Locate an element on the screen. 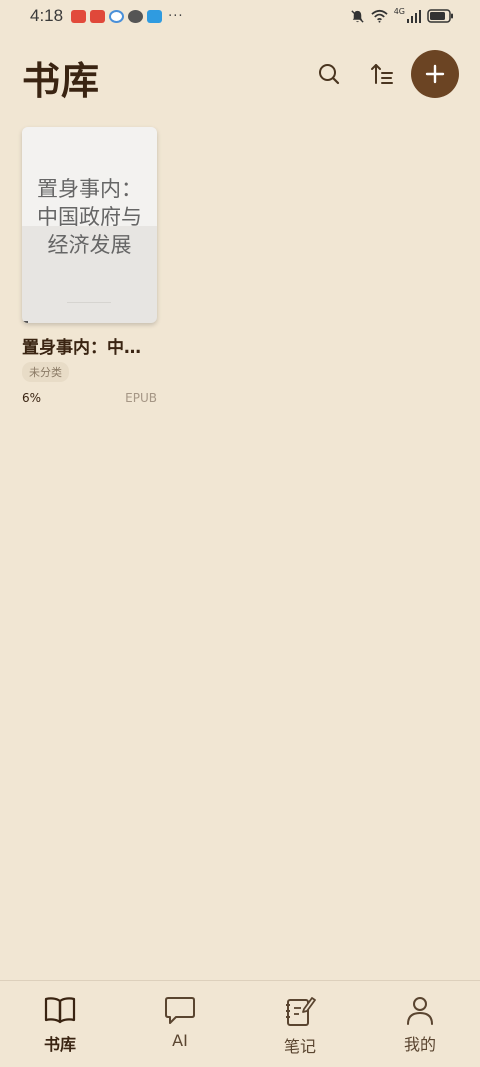 The height and width of the screenshot is (1067, 480). nav-item-profile: 我的 is located at coordinates (420, 1024).